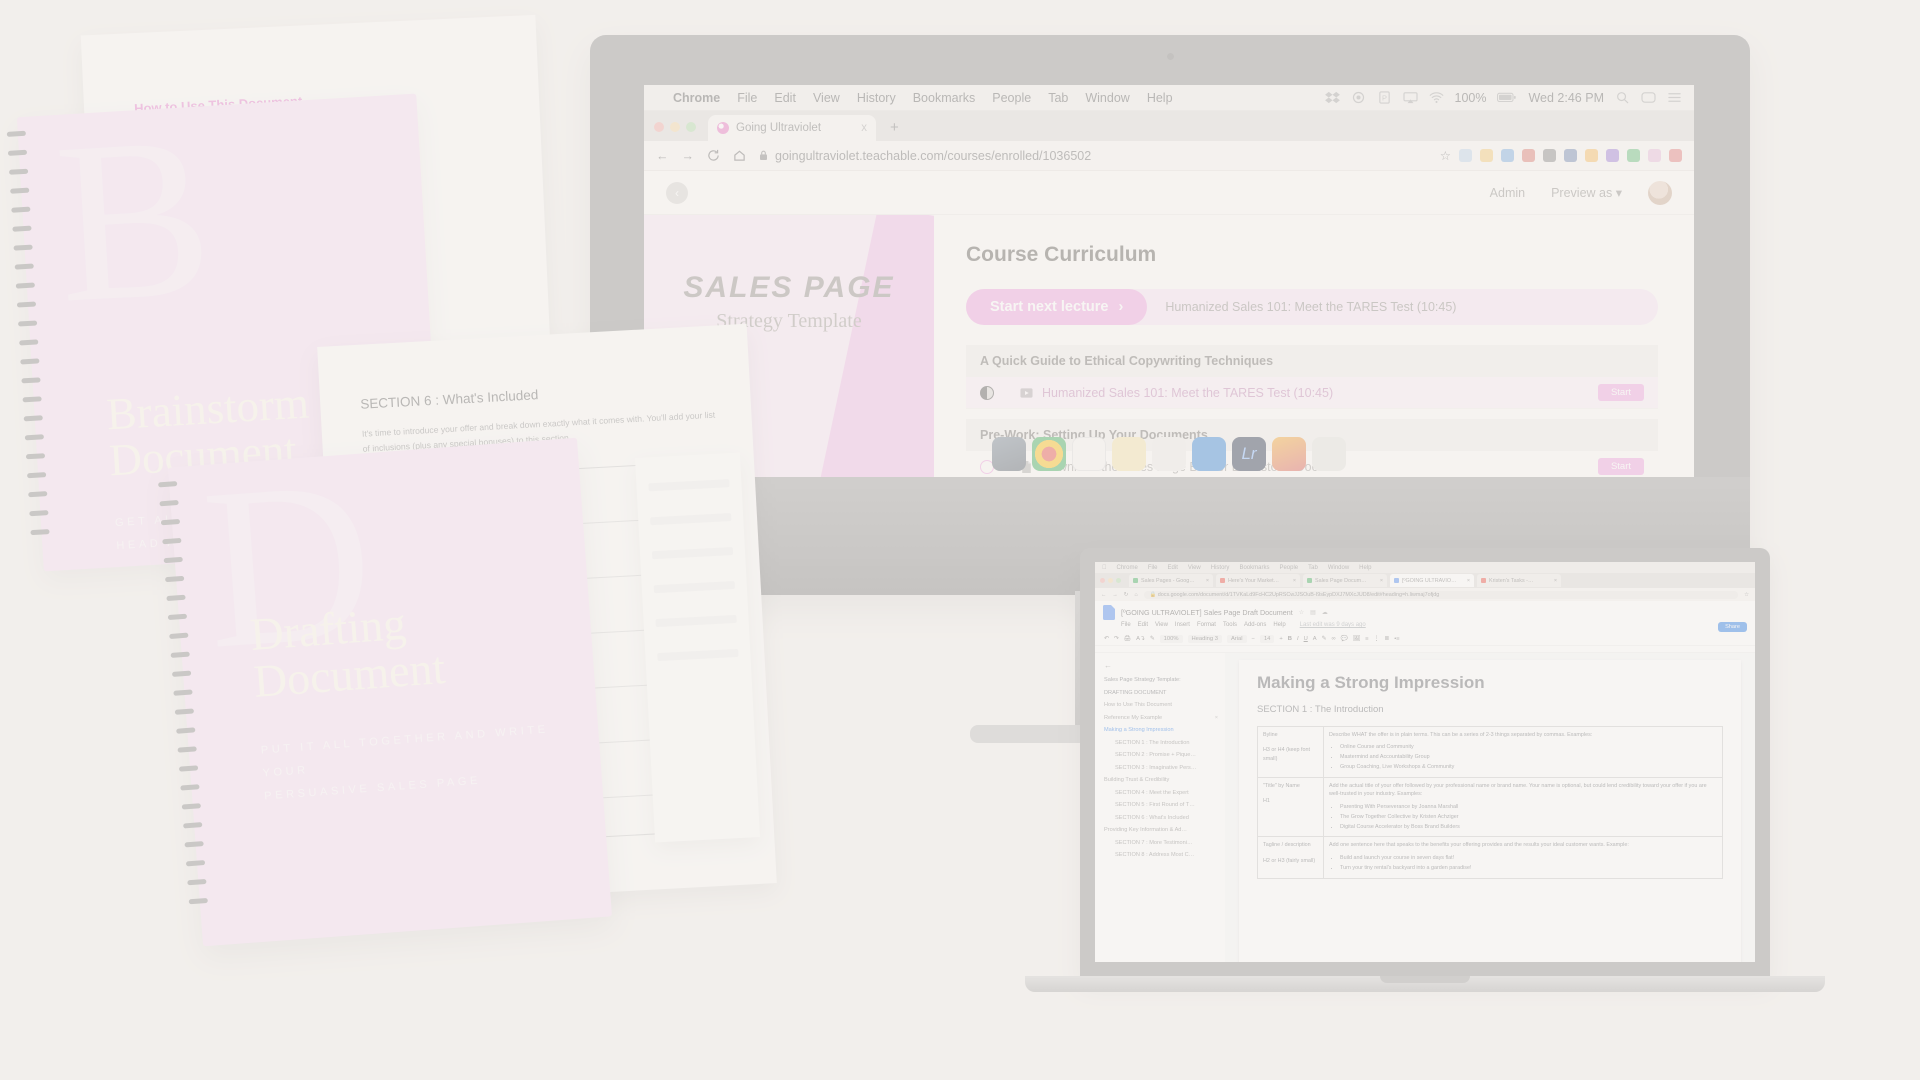 The width and height of the screenshot is (1920, 1080). I want to click on dock-trash-icon, so click(1329, 454).